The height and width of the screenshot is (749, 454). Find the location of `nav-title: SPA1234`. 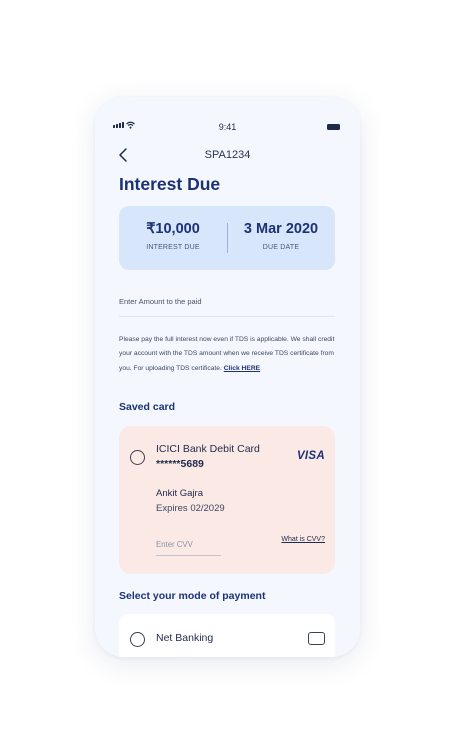

nav-title: SPA1234 is located at coordinates (227, 155).